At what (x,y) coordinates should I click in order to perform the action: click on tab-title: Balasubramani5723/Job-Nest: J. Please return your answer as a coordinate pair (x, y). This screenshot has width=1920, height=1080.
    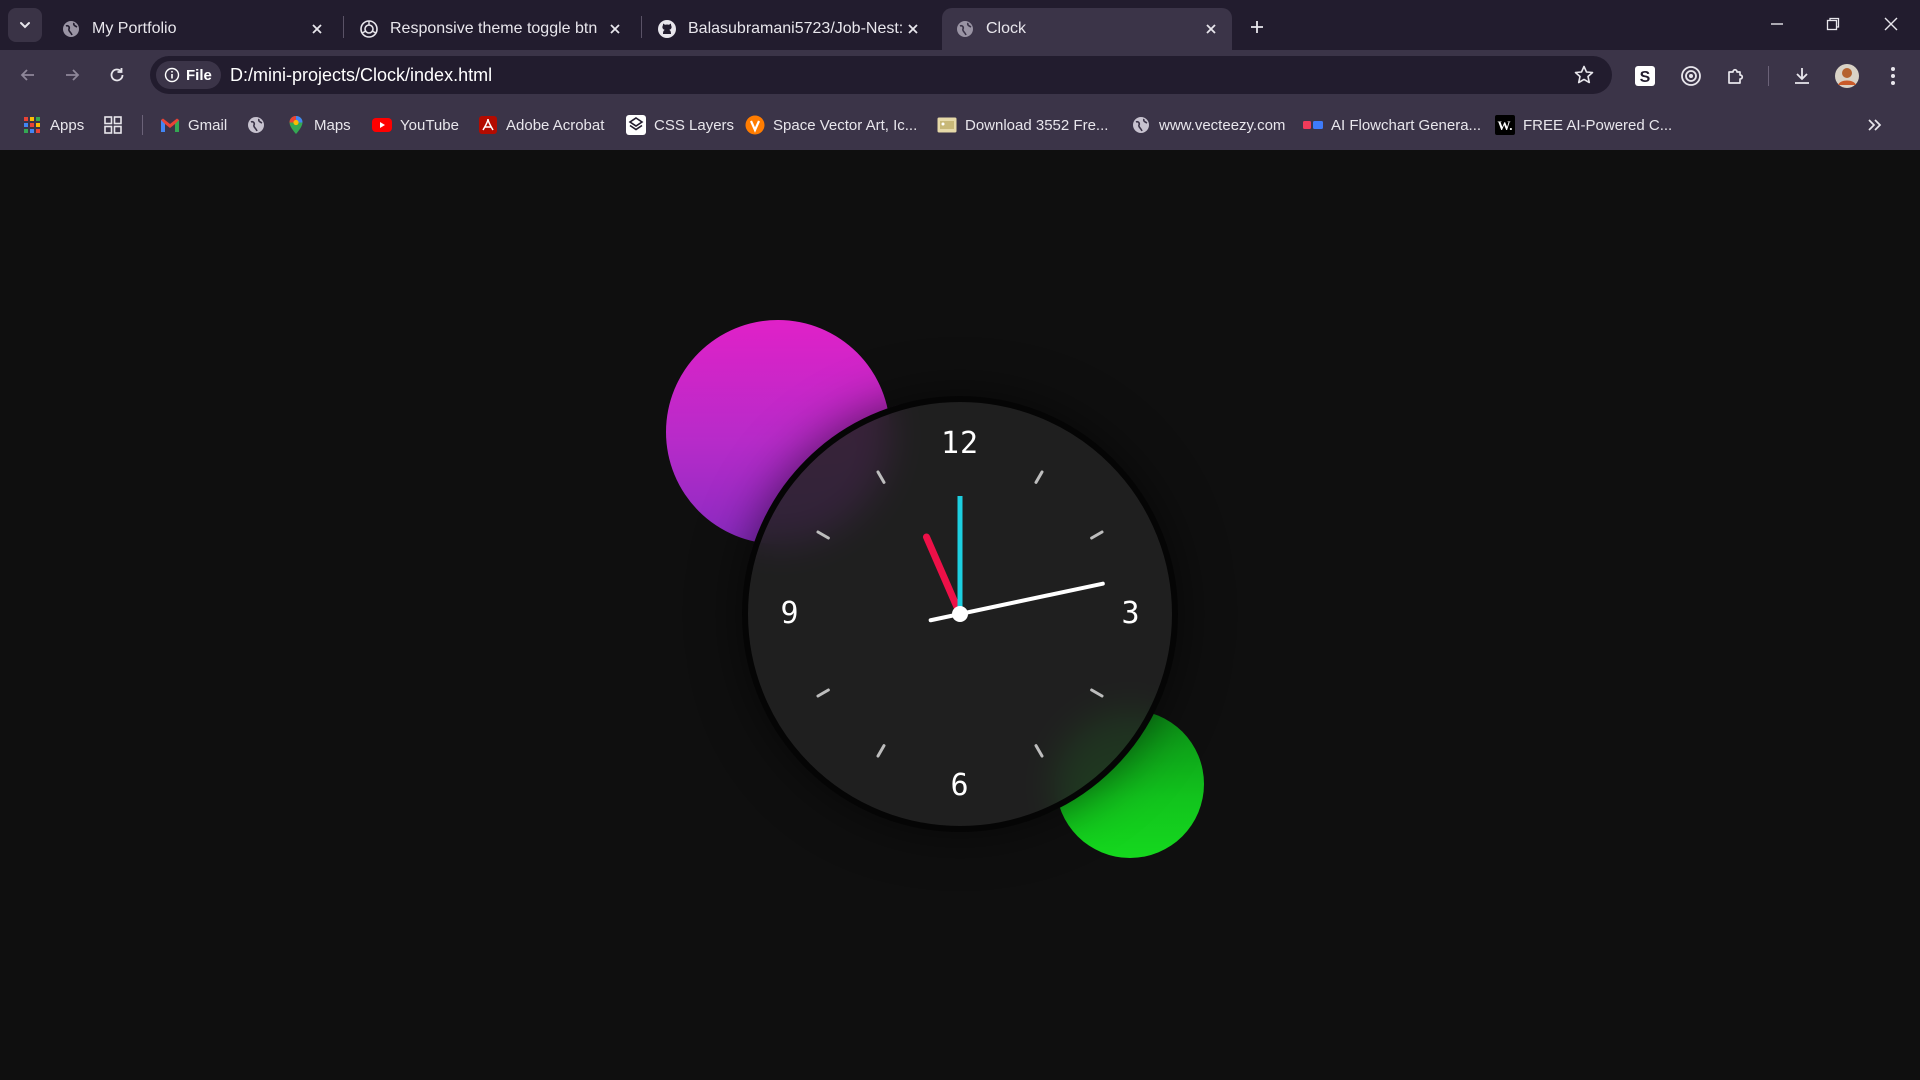
    Looking at the image, I should click on (795, 28).